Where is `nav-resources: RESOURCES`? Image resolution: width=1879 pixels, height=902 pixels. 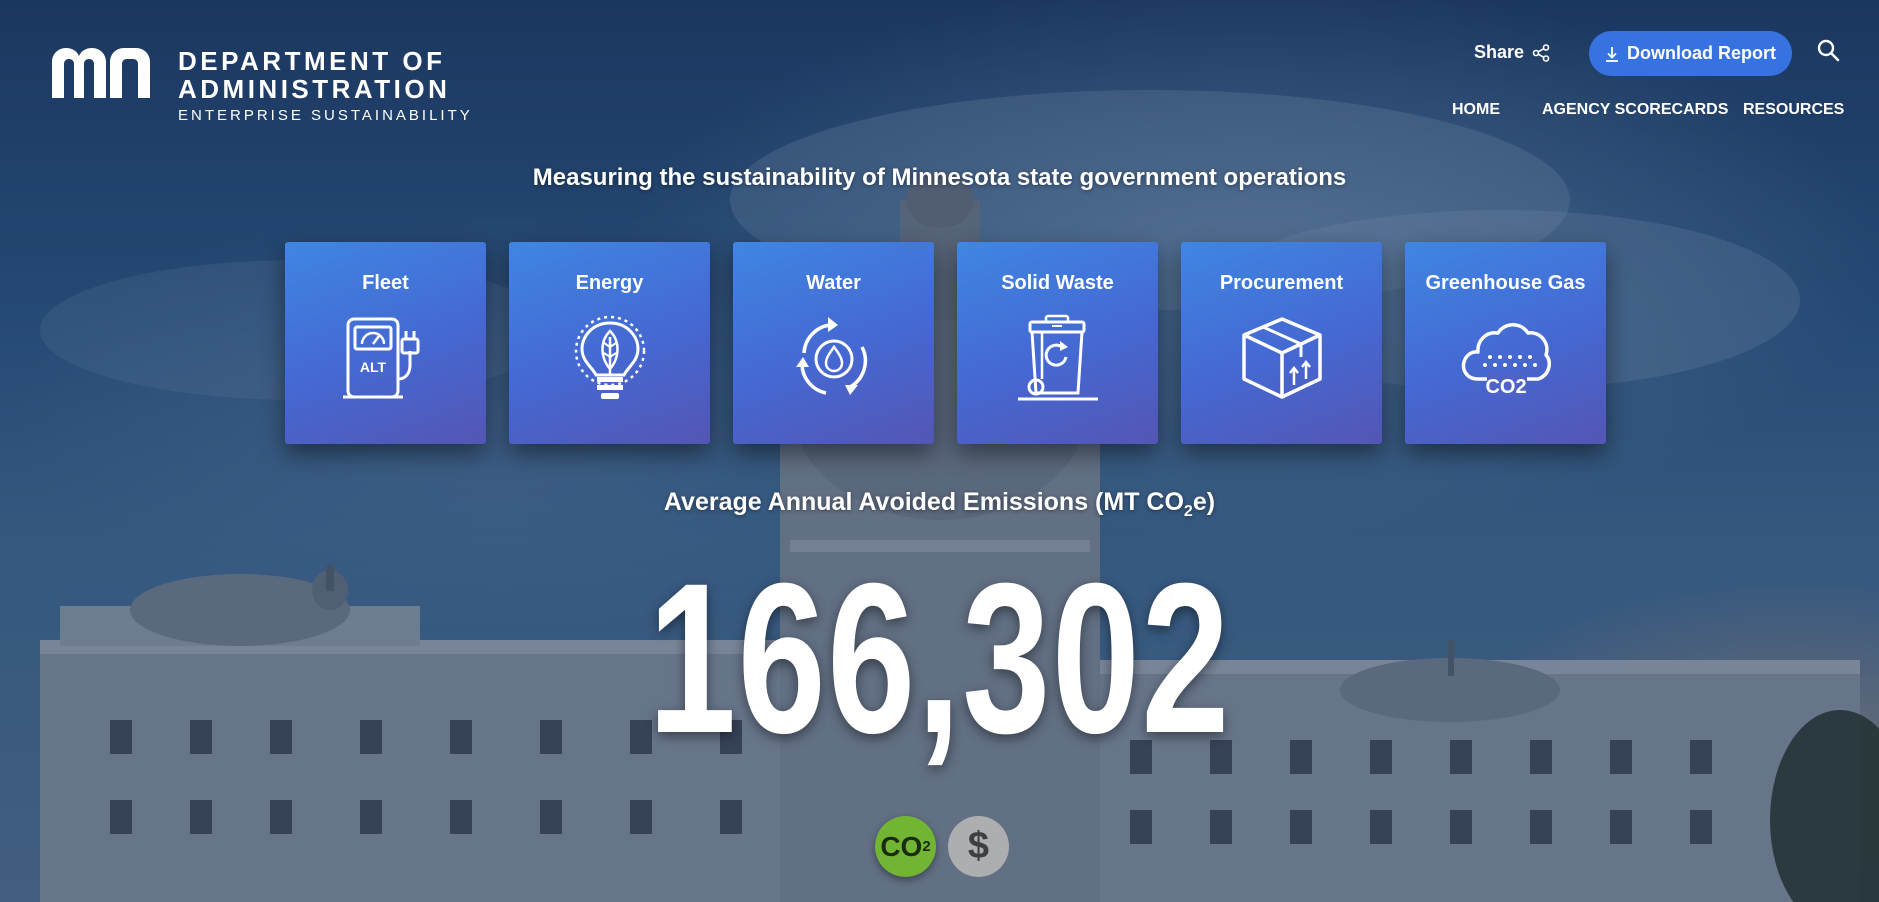 nav-resources: RESOURCES is located at coordinates (1793, 110).